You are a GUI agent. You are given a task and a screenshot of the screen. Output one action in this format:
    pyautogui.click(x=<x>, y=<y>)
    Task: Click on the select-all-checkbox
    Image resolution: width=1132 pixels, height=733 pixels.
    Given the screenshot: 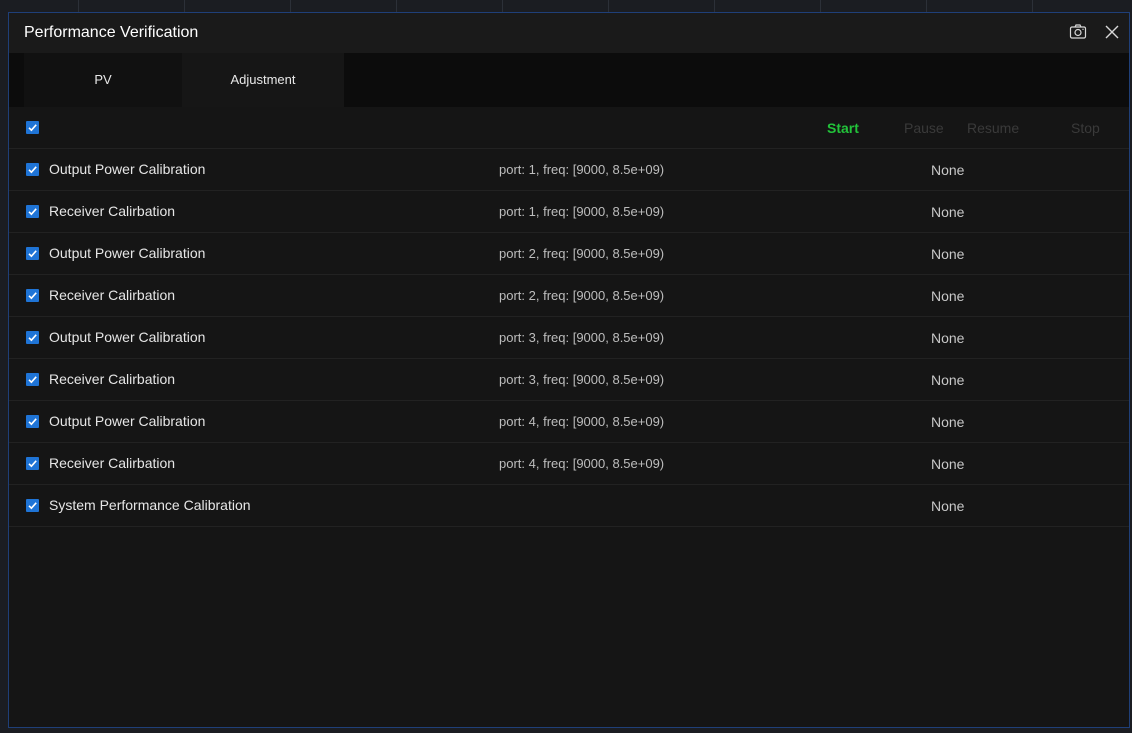 What is the action you would take?
    pyautogui.click(x=32, y=127)
    